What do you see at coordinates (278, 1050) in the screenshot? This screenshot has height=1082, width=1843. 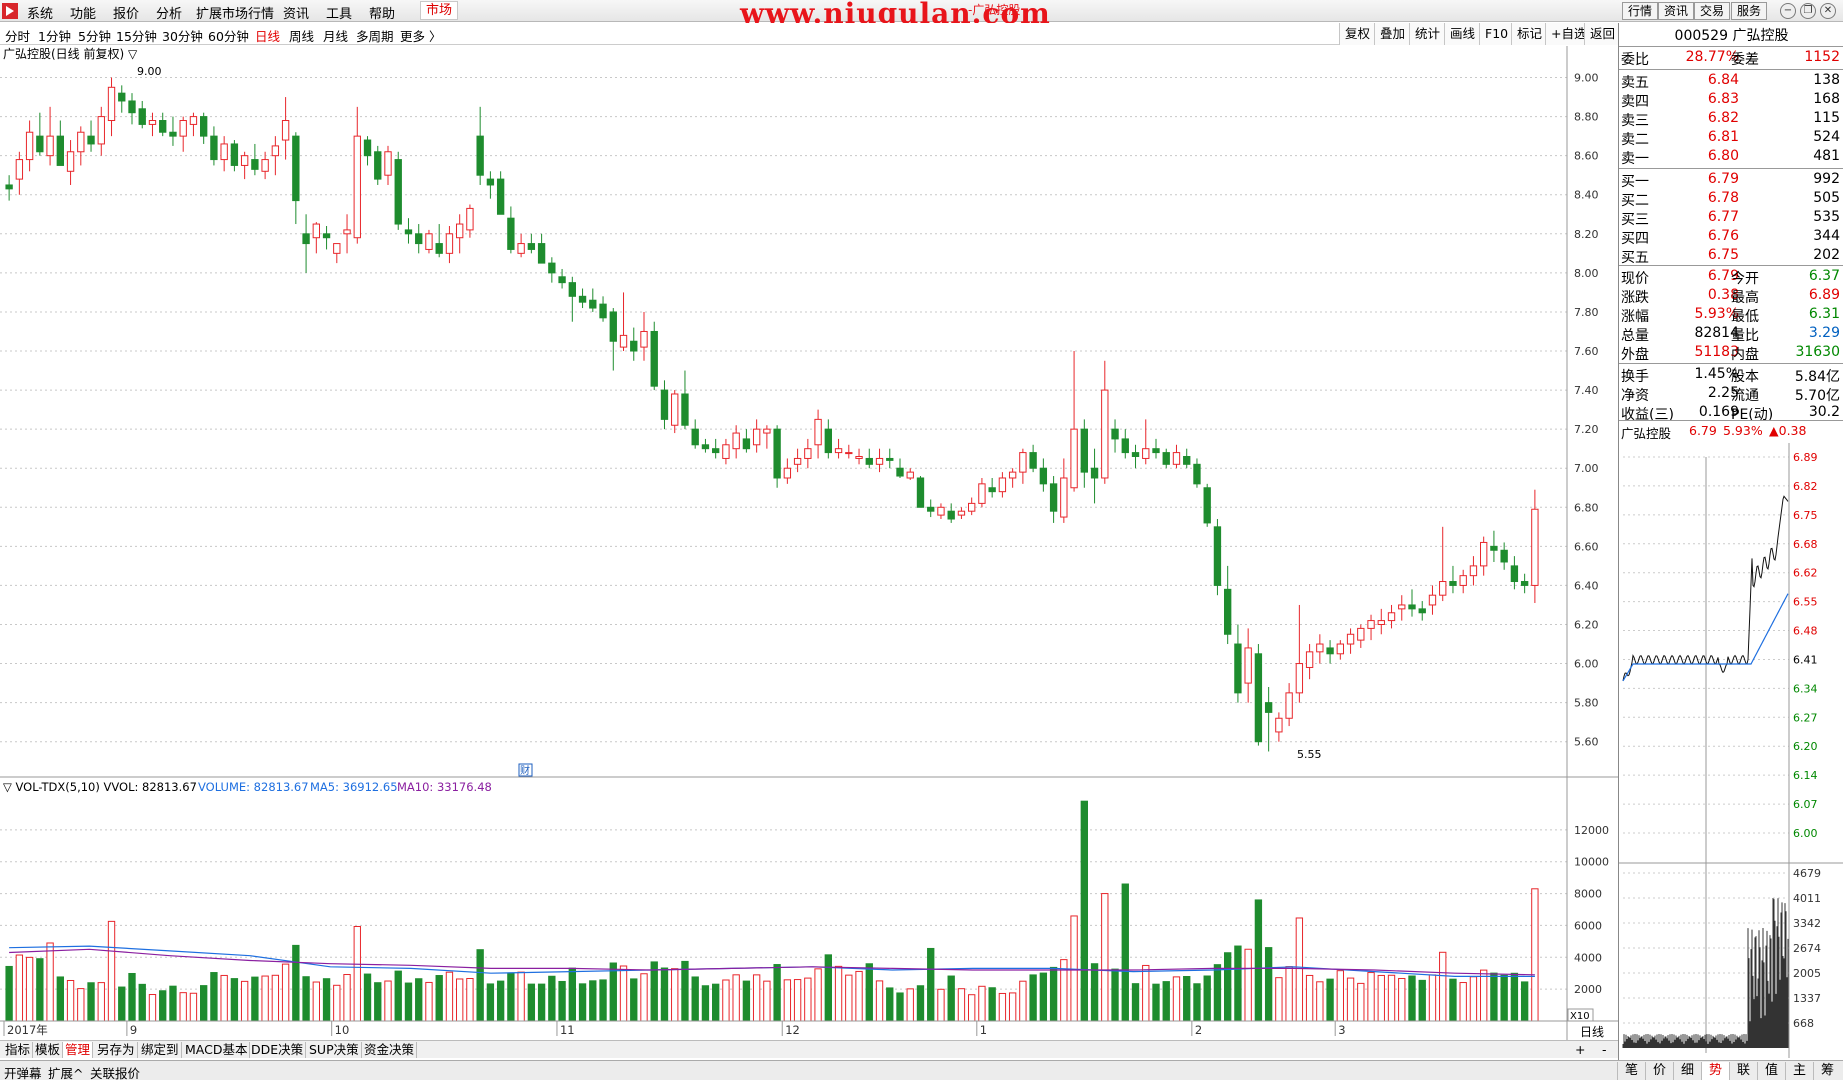 I see `tab-dde: DDE决策` at bounding box center [278, 1050].